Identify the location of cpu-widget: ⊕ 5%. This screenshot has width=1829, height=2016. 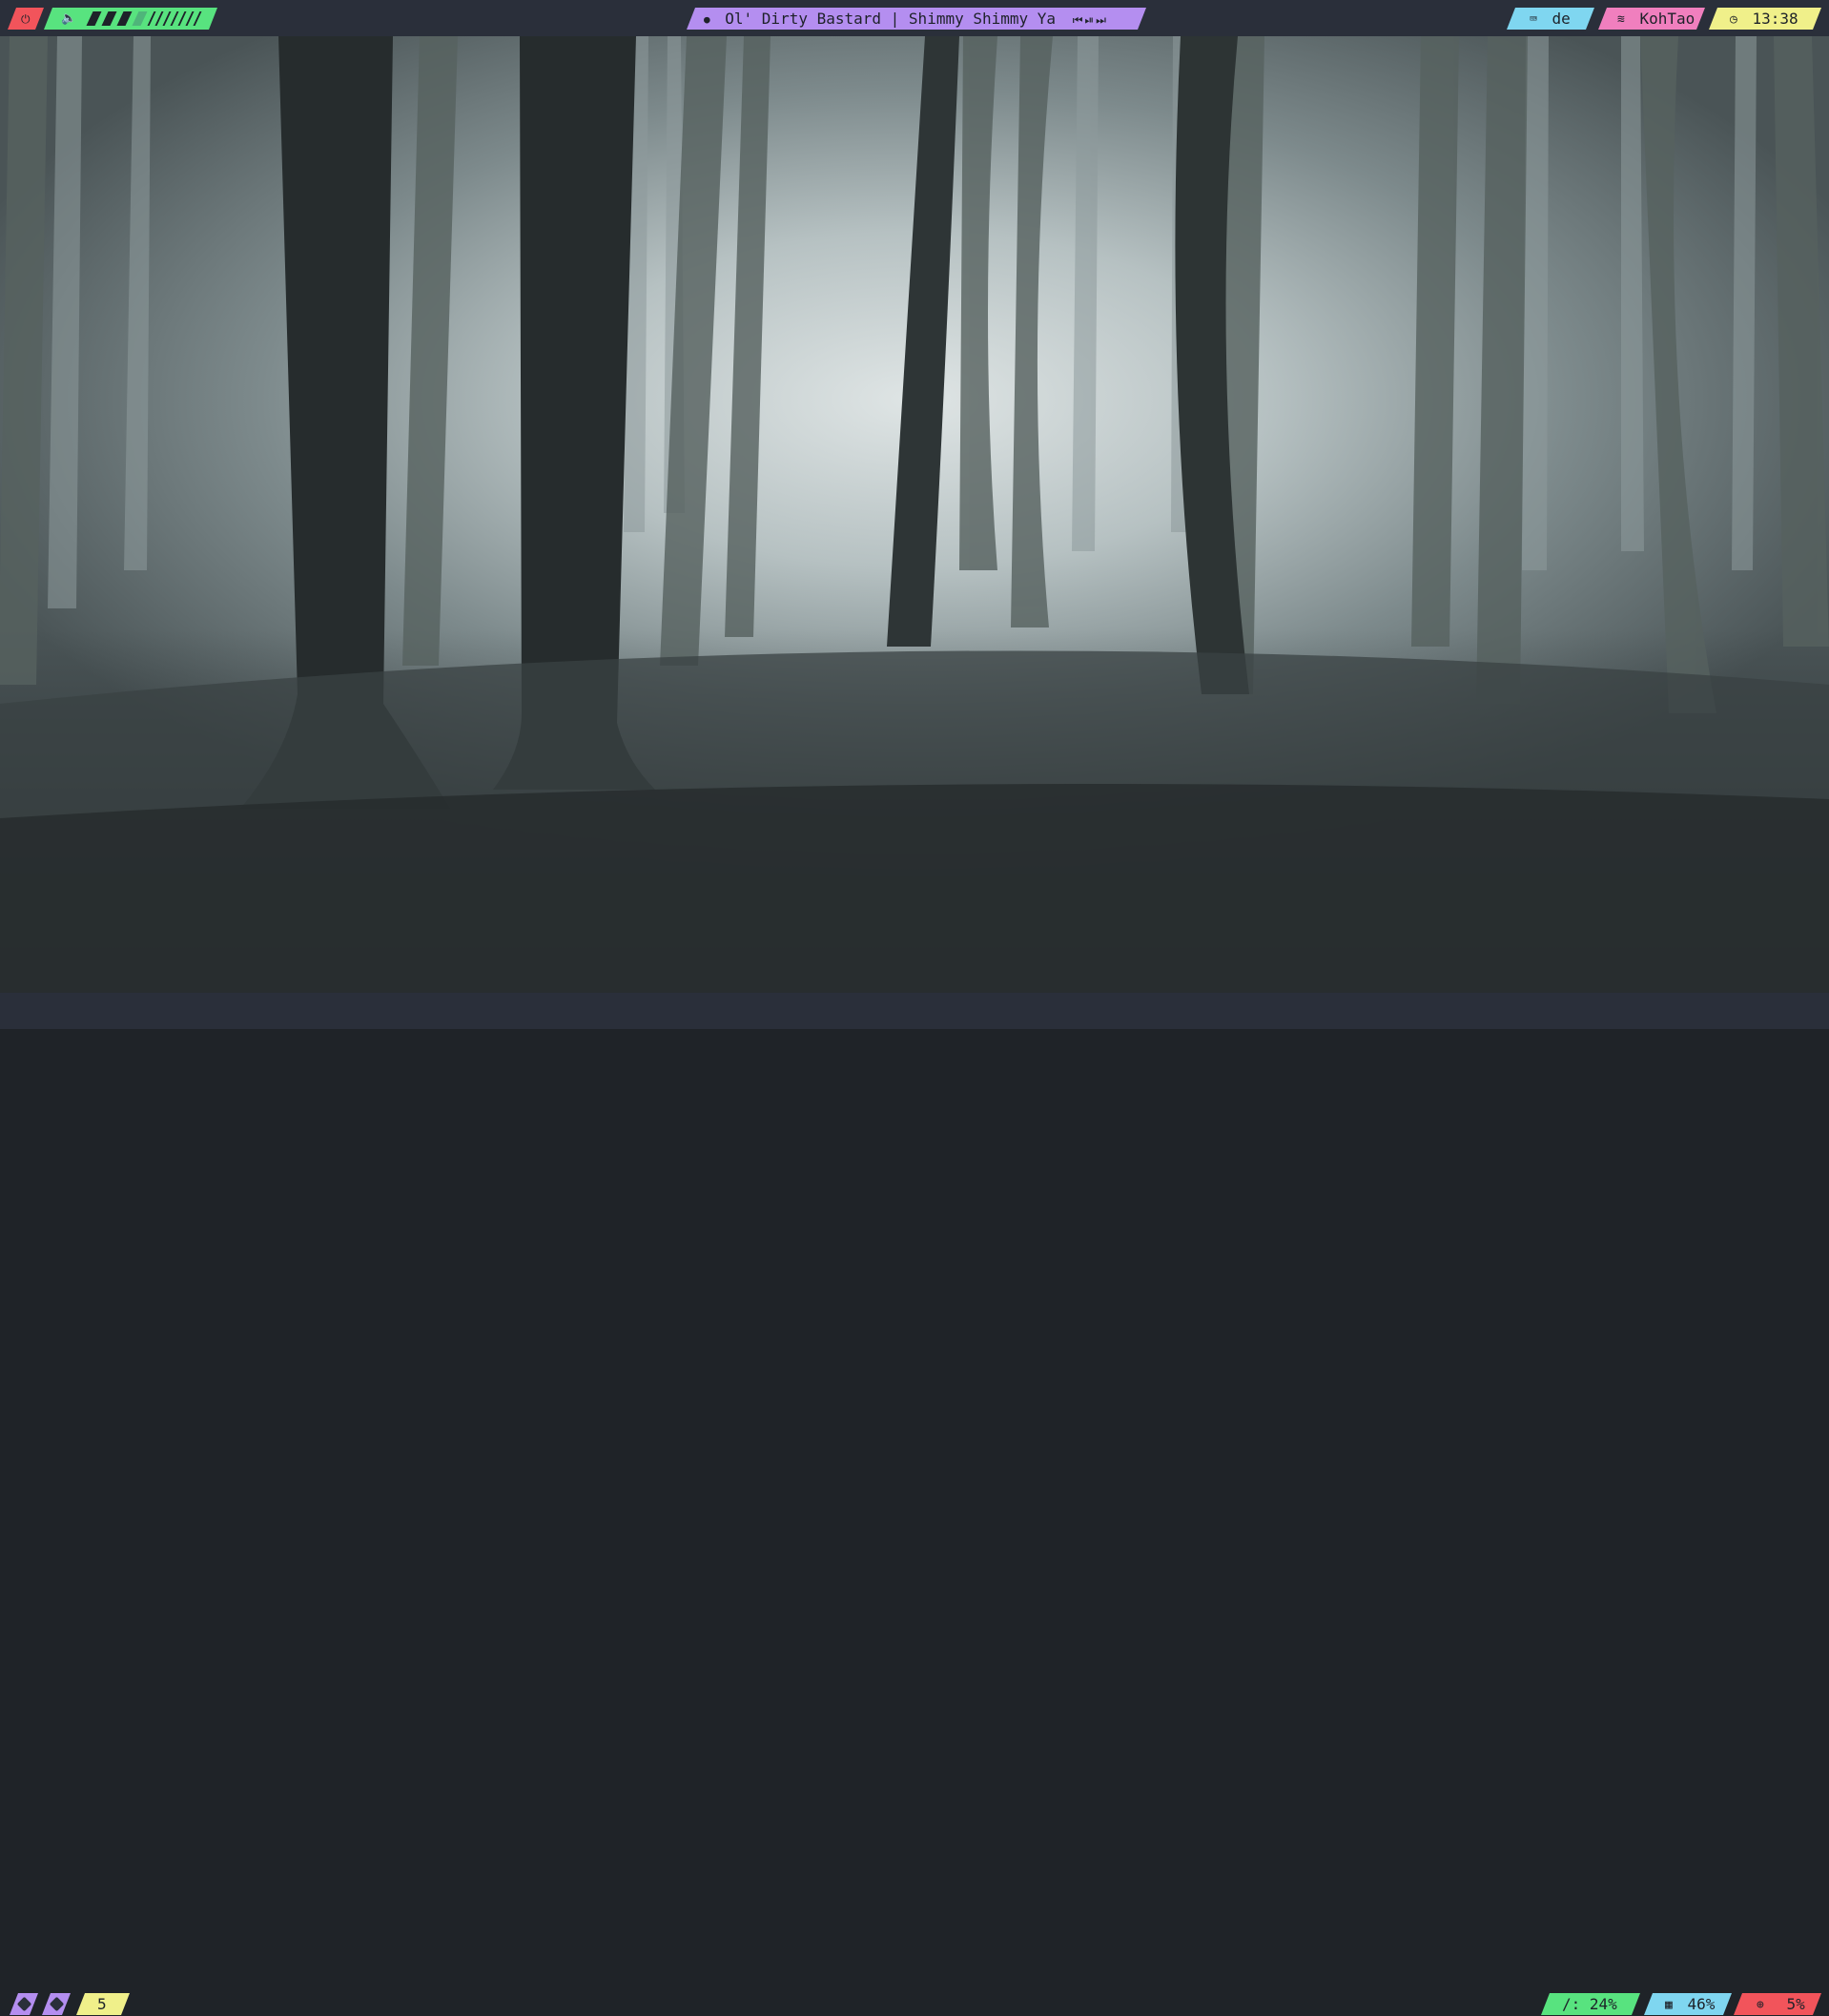
(1777, 2004).